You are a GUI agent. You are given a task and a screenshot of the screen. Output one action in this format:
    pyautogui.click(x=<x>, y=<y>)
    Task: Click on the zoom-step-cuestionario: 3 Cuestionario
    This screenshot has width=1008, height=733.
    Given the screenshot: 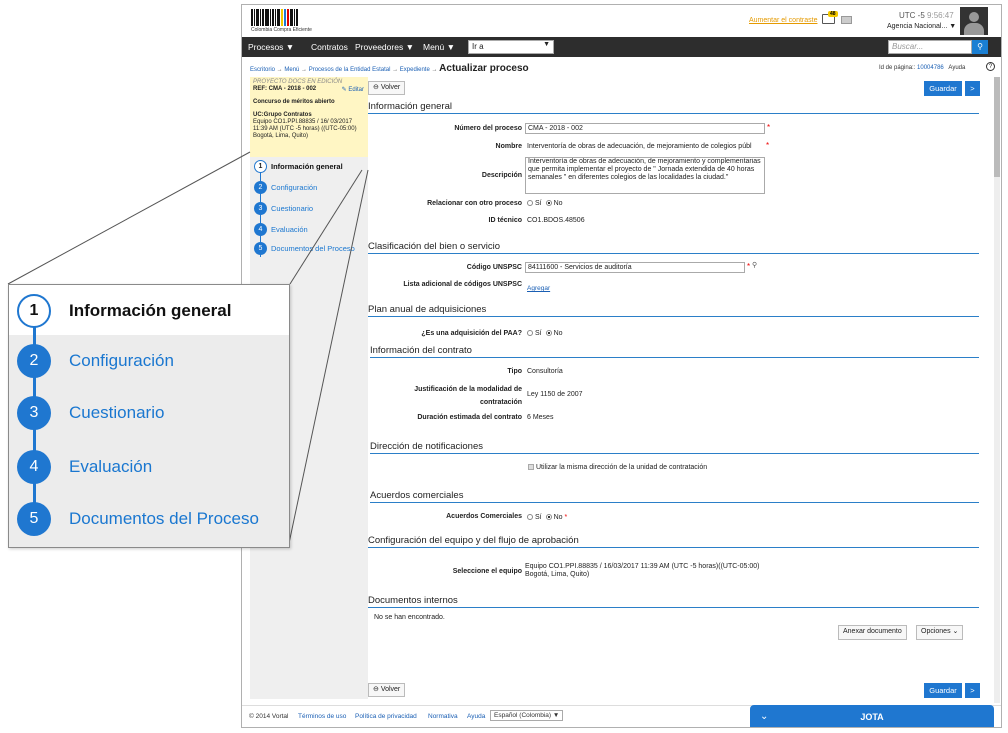 What is the action you would take?
    pyautogui.click(x=90, y=413)
    